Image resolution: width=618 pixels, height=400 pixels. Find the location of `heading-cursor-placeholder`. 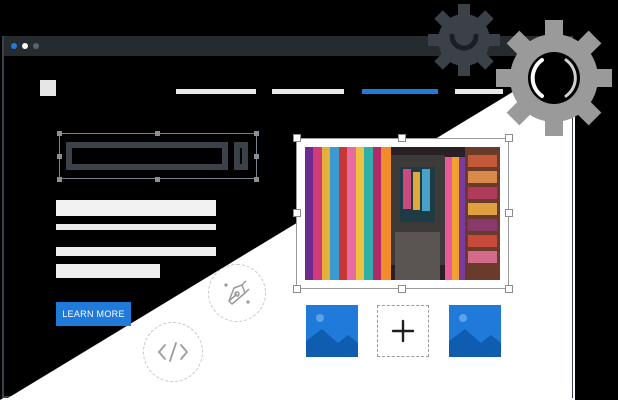

heading-cursor-placeholder is located at coordinates (241, 156).